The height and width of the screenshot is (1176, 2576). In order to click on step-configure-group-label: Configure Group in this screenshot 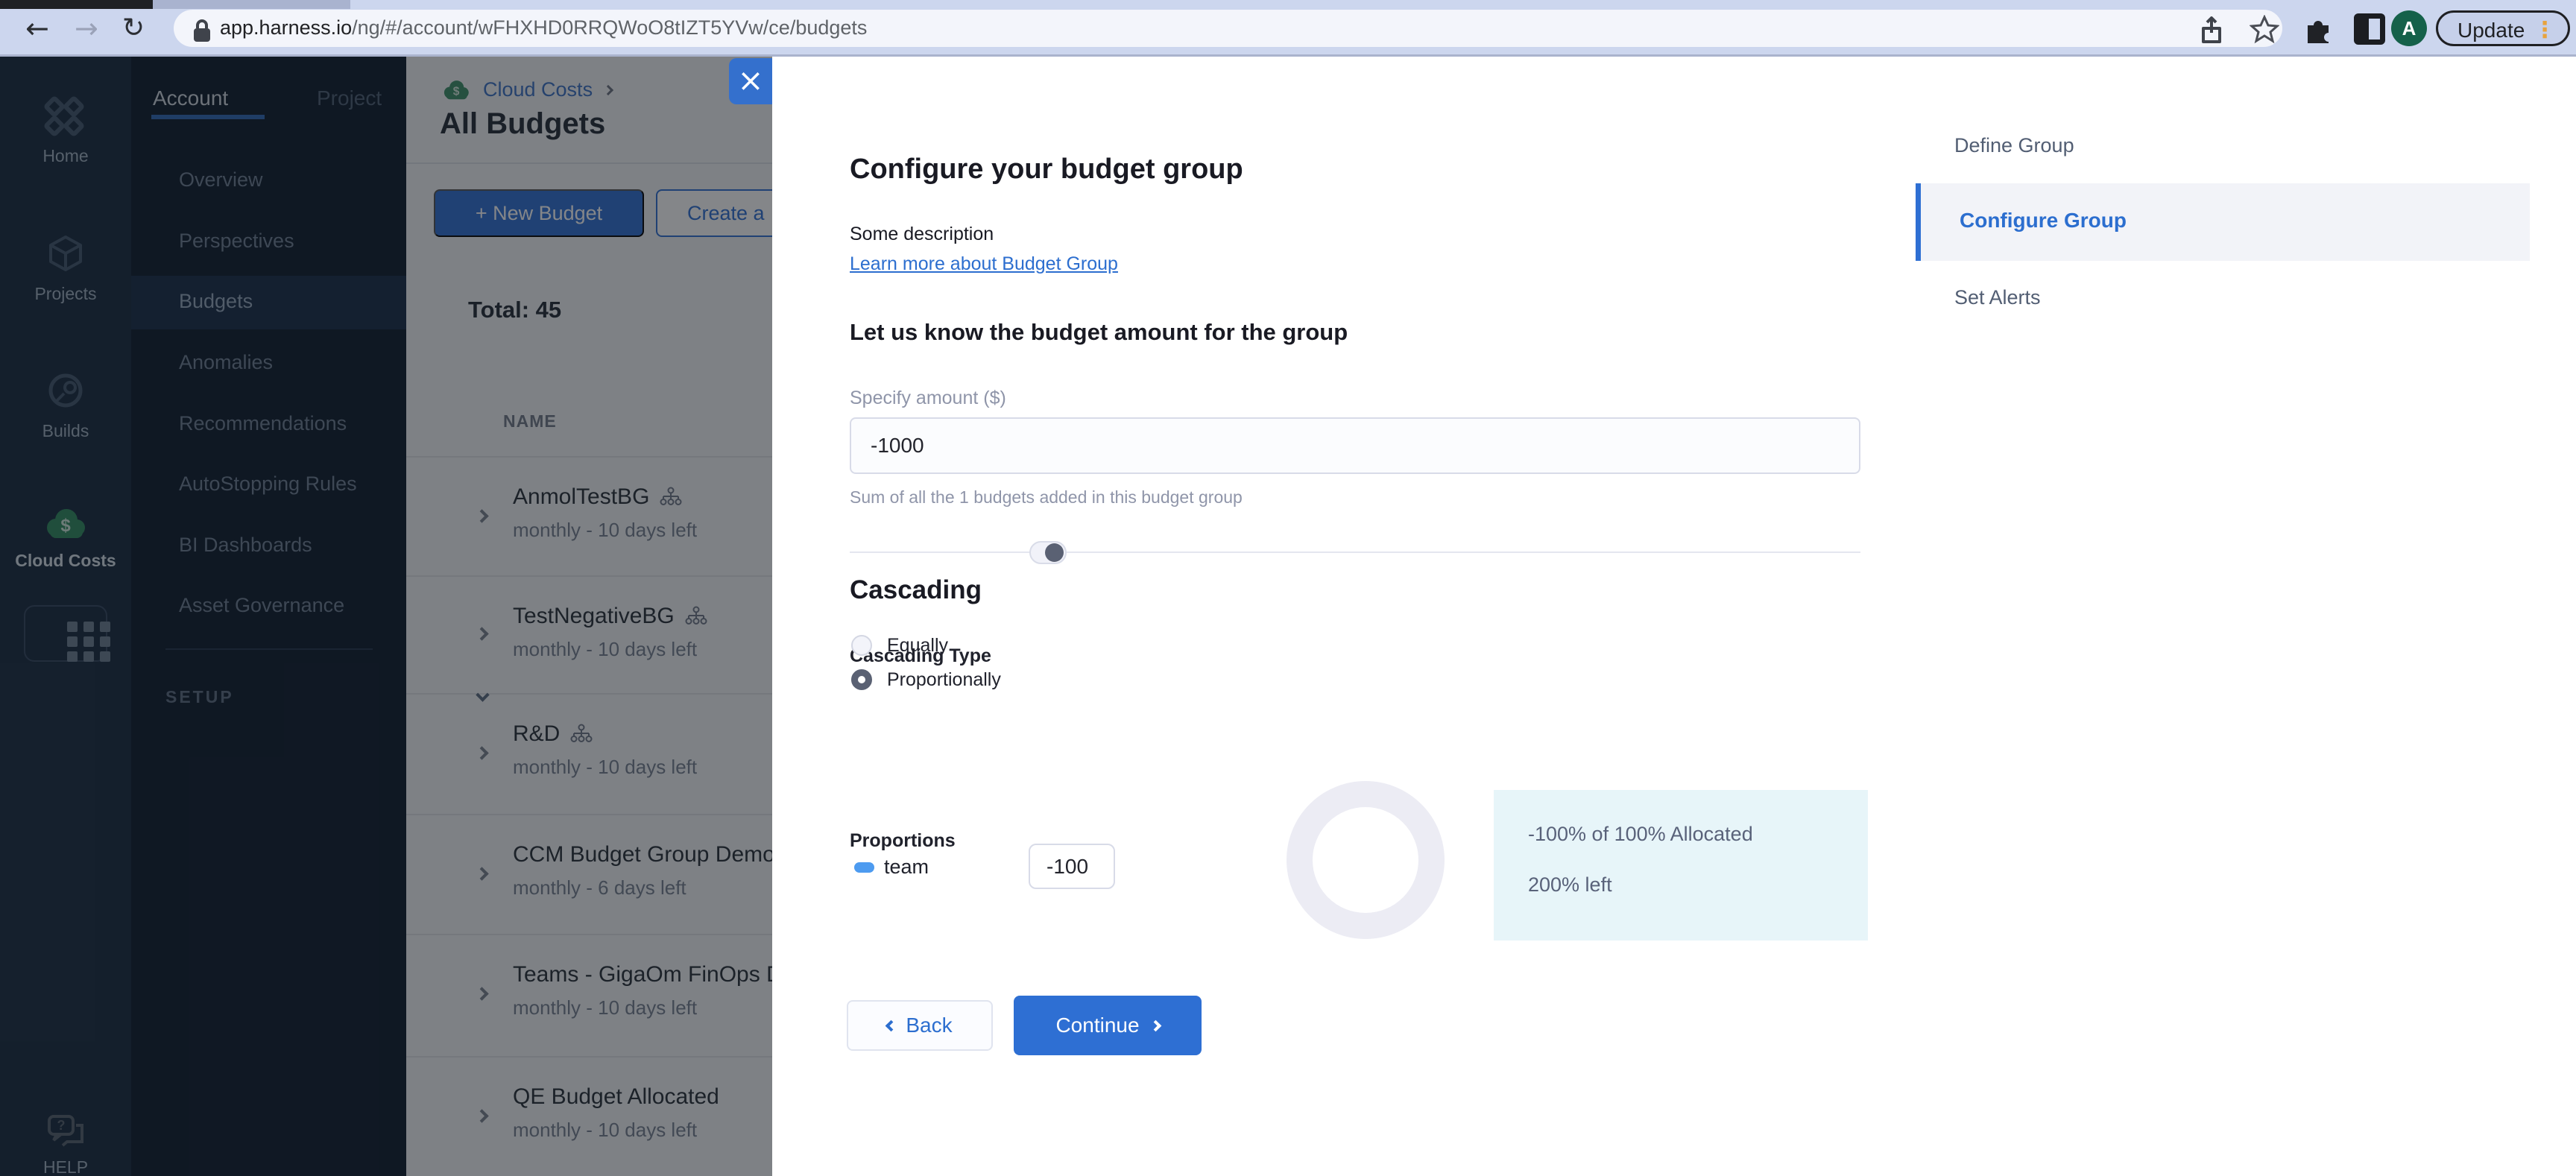, I will do `click(2043, 220)`.